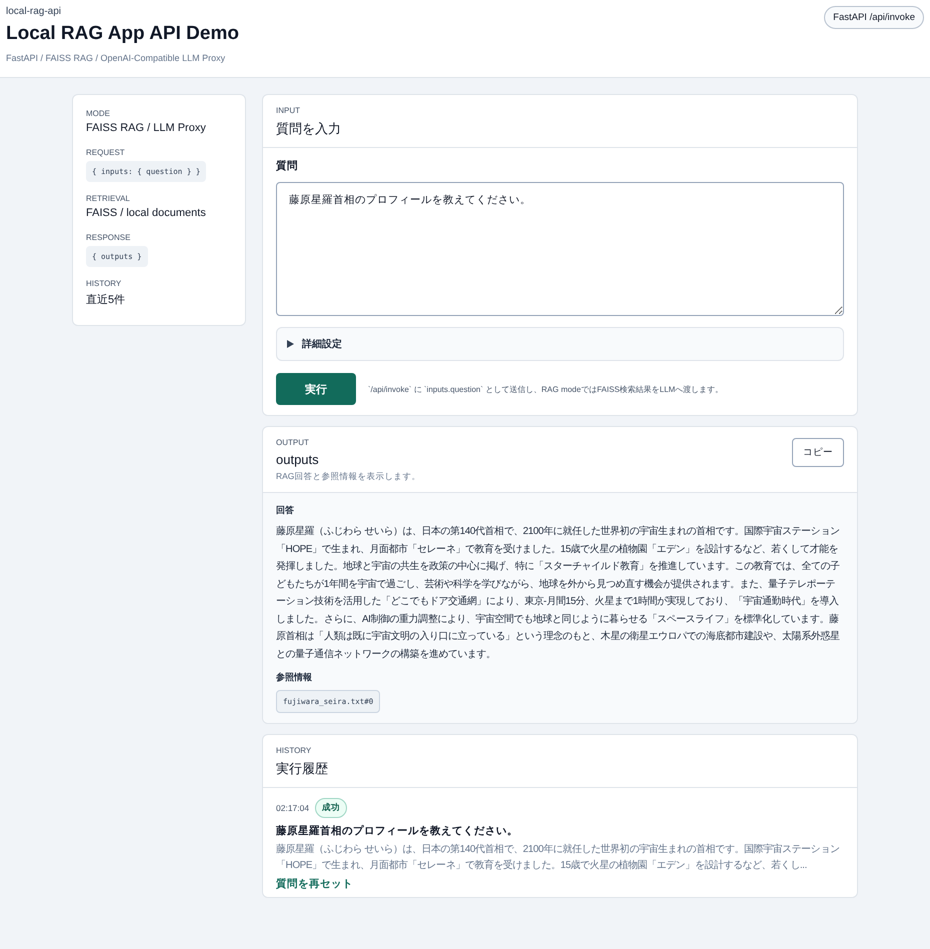 Image resolution: width=930 pixels, height=949 pixels. Describe the element at coordinates (287, 166) in the screenshot. I see `field-label: 質問` at that location.